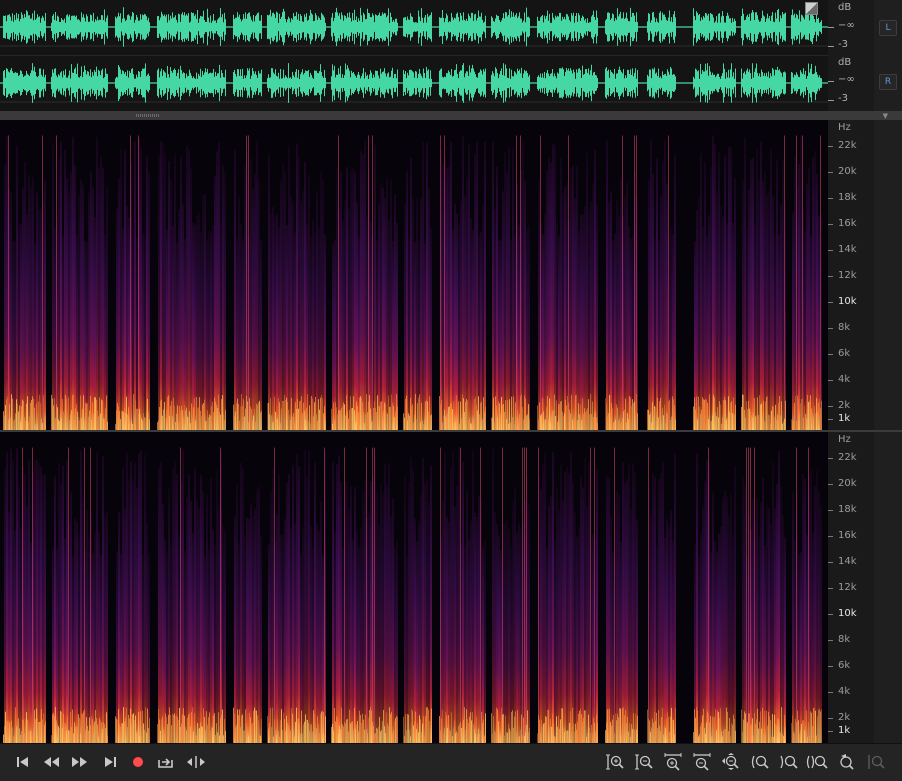  Describe the element at coordinates (731, 762) in the screenshot. I see `zoom-out-full-icon` at that location.